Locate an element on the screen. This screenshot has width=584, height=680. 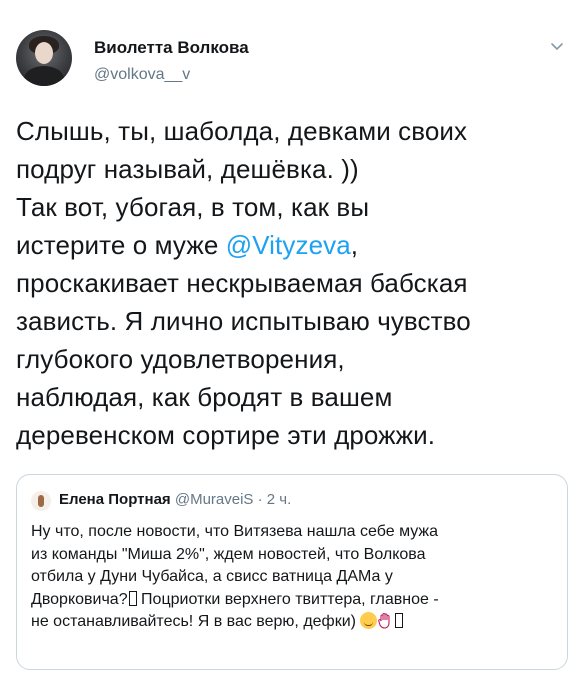
tweet-text-line: глубокого удовлетворения, is located at coordinates (180, 359).